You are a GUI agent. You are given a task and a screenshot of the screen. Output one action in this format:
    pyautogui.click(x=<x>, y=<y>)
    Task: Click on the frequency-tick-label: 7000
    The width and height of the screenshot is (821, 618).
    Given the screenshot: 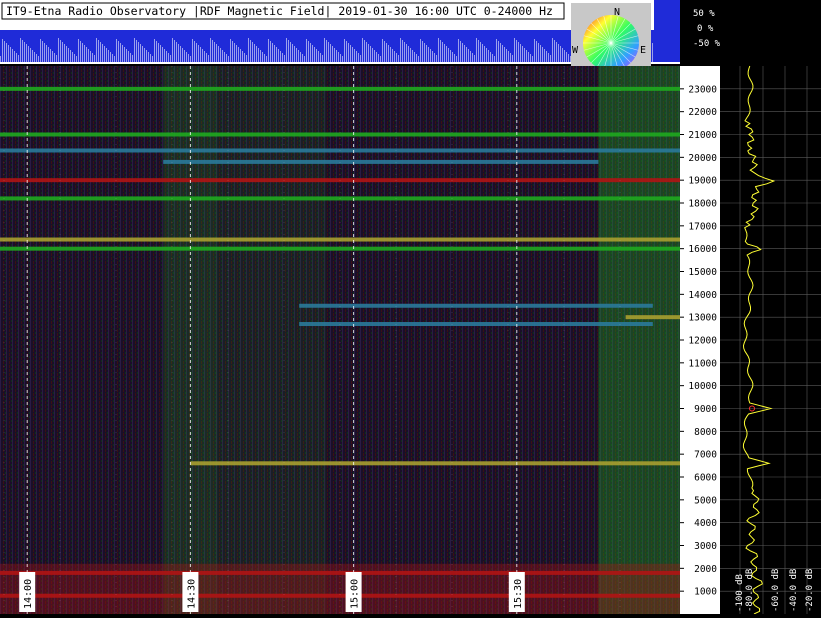 What is the action you would take?
    pyautogui.click(x=705, y=455)
    